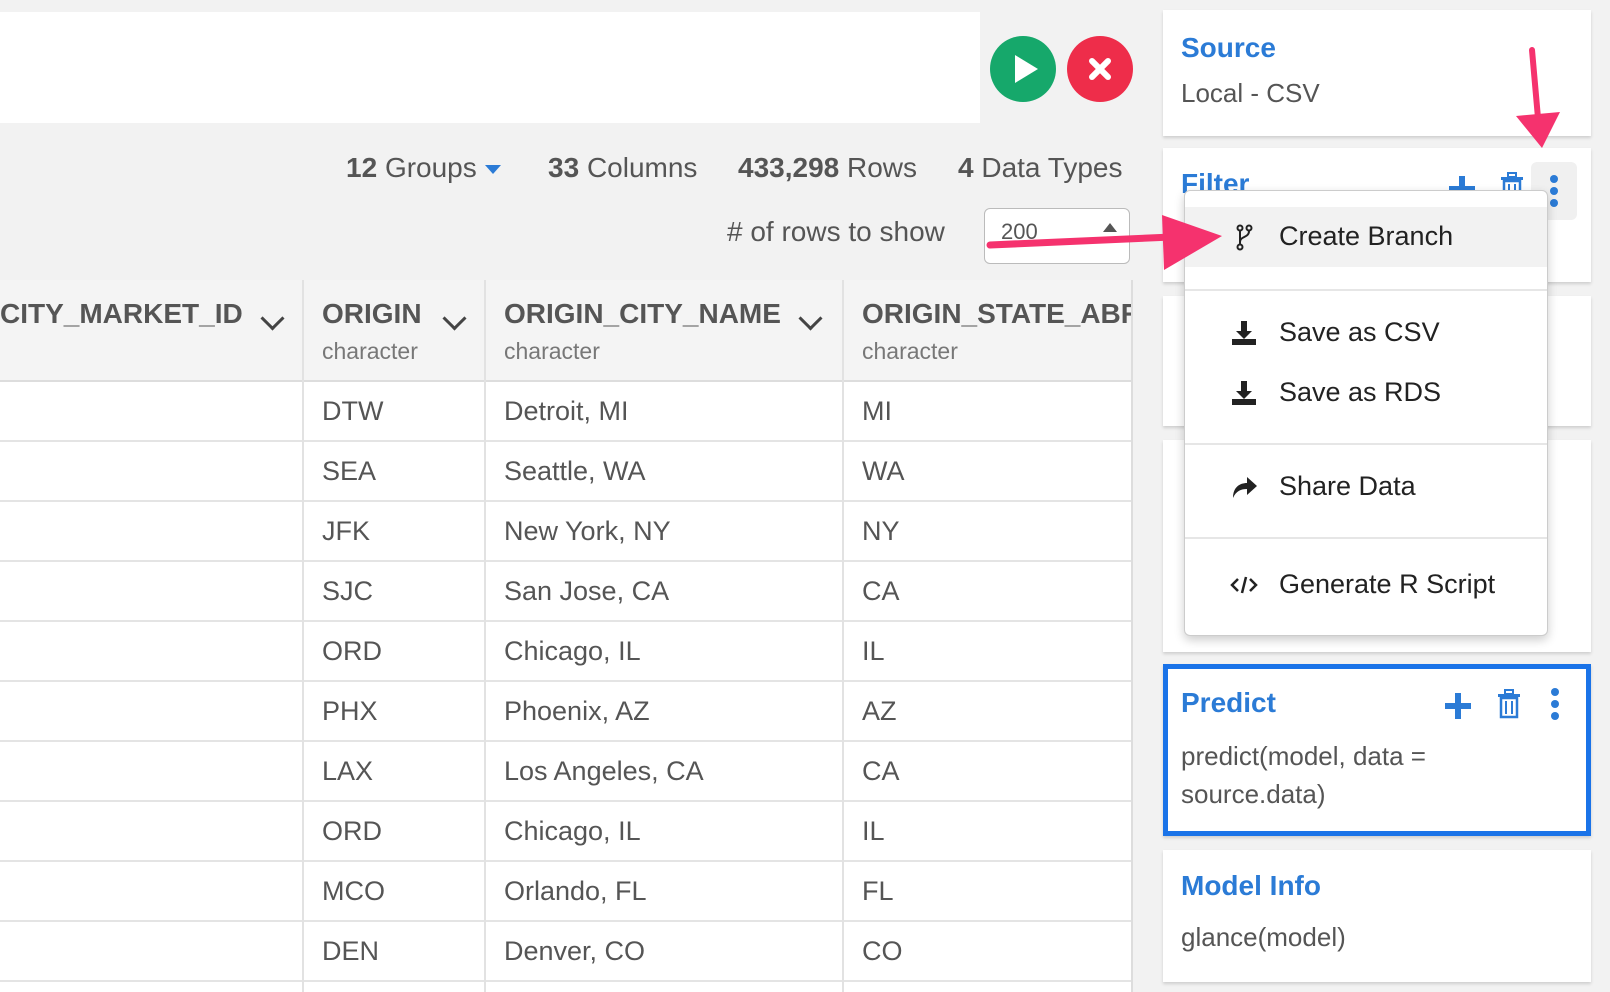 This screenshot has width=1610, height=992. I want to click on column-header-origin: ORIGIN character, so click(393, 331).